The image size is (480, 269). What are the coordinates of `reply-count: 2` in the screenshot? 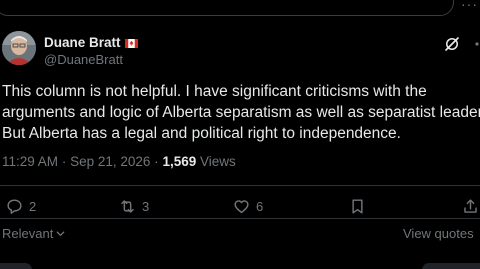 It's located at (33, 206).